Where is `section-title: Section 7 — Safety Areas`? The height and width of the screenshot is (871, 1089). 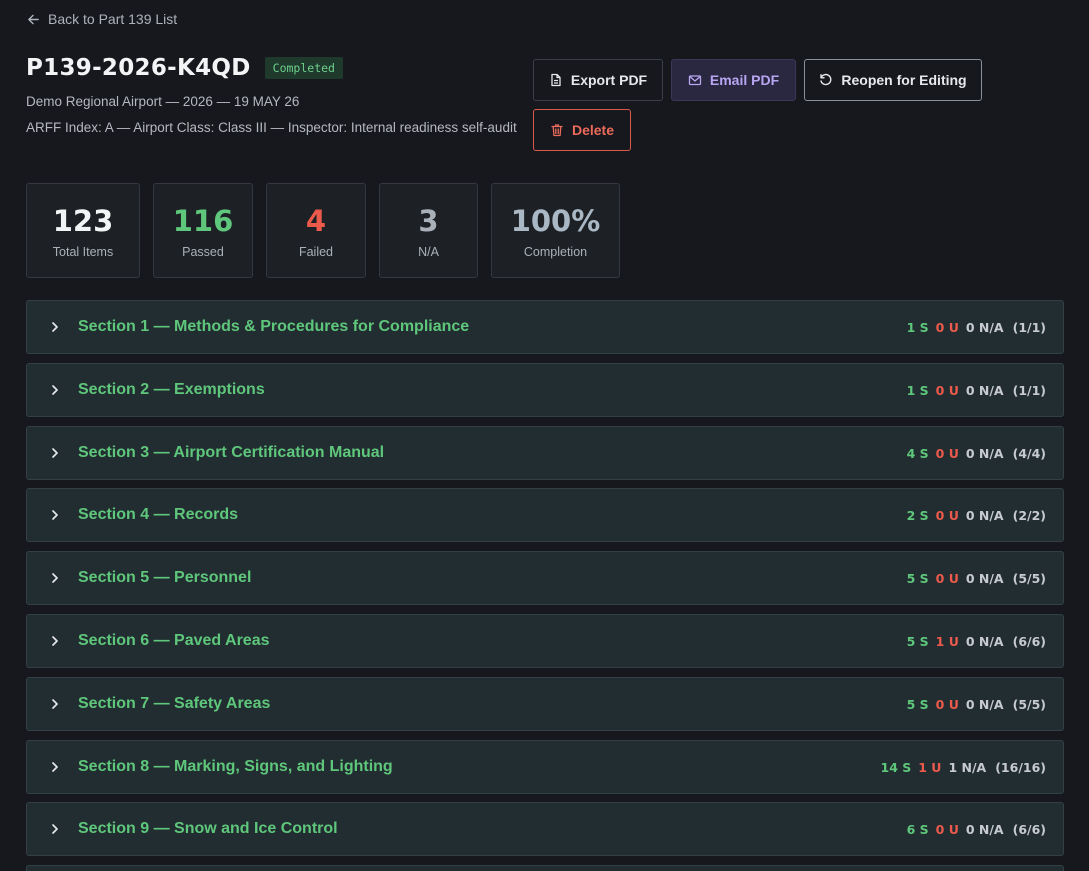 section-title: Section 7 — Safety Areas is located at coordinates (174, 703).